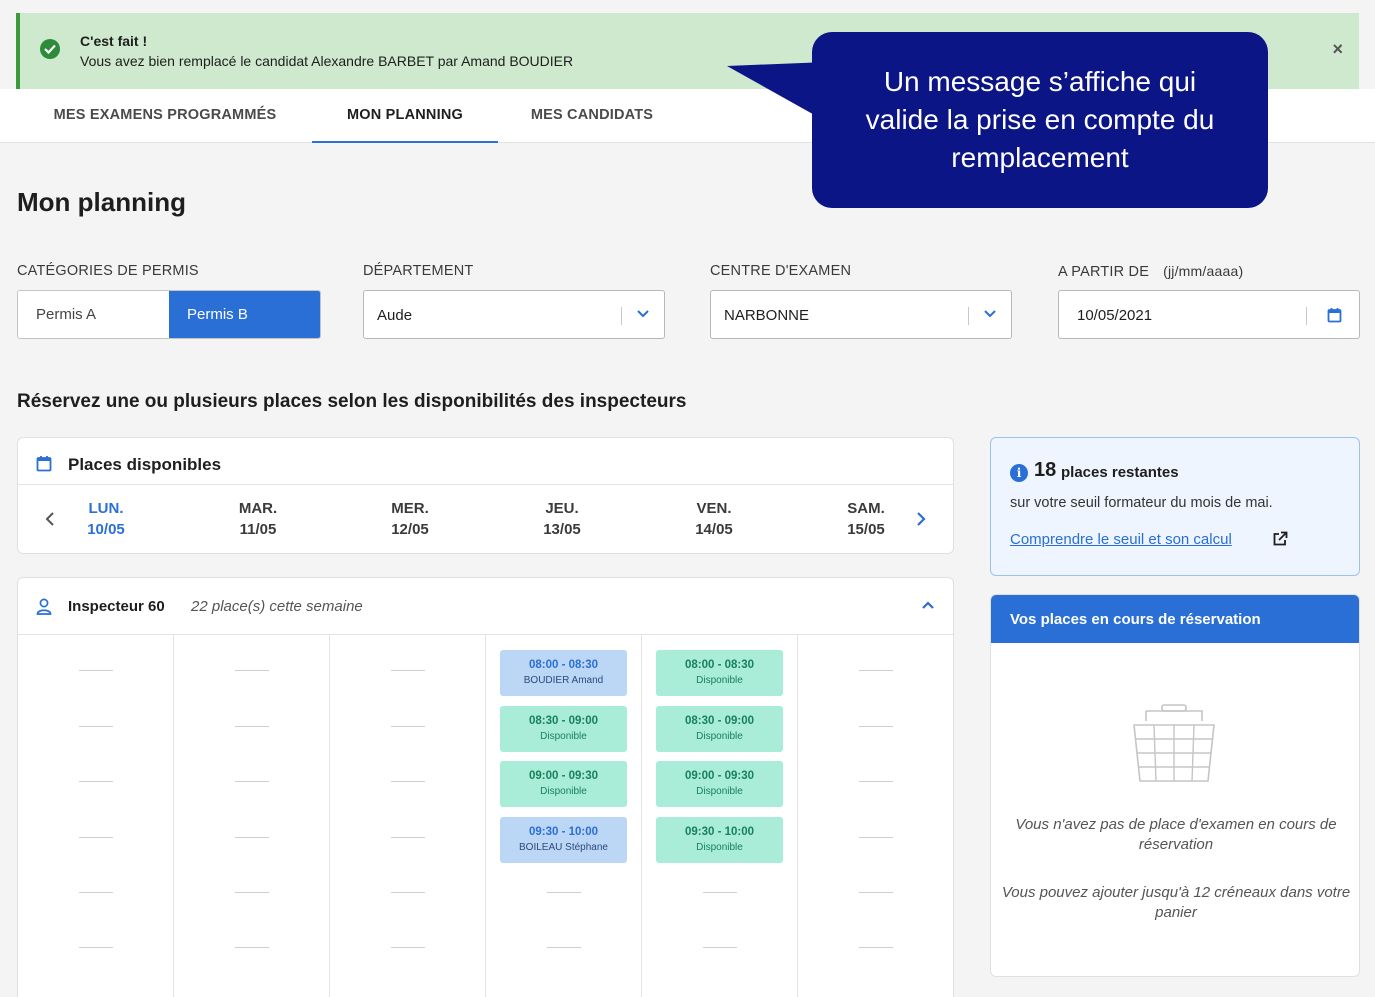 Image resolution: width=1375 pixels, height=997 pixels. Describe the element at coordinates (50, 49) in the screenshot. I see `check-circle-icon` at that location.